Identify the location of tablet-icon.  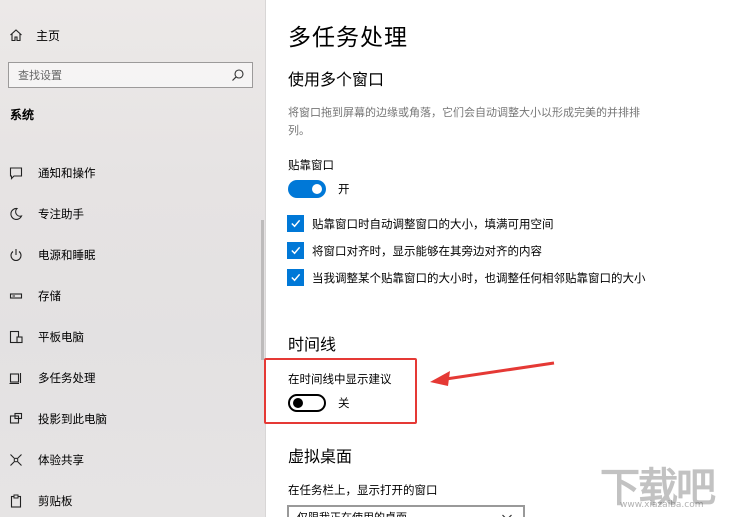
(16, 337).